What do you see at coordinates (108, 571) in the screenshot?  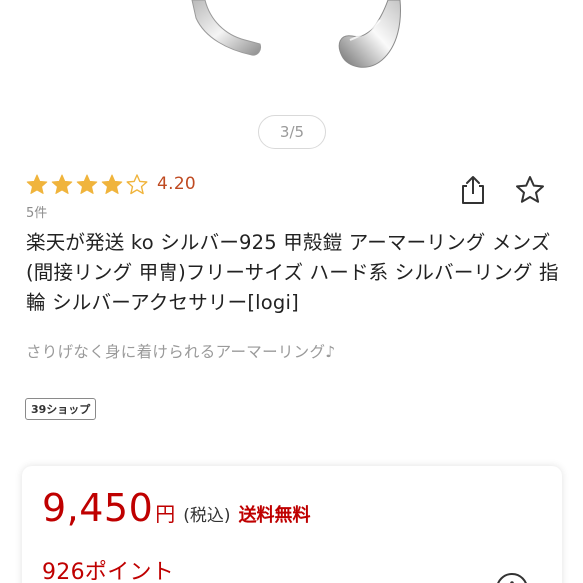 I see `points-label: 926ポイント` at bounding box center [108, 571].